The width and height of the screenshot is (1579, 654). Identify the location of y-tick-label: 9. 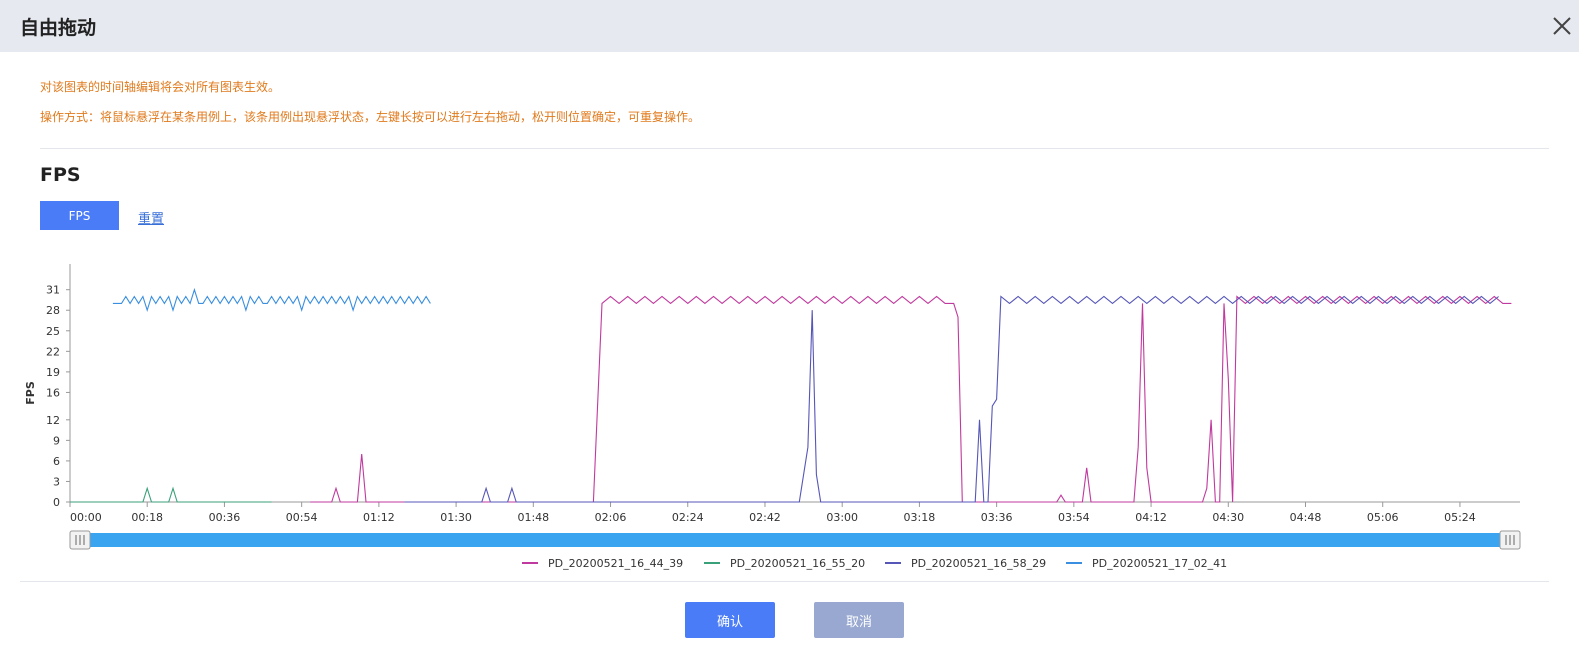
(56, 440).